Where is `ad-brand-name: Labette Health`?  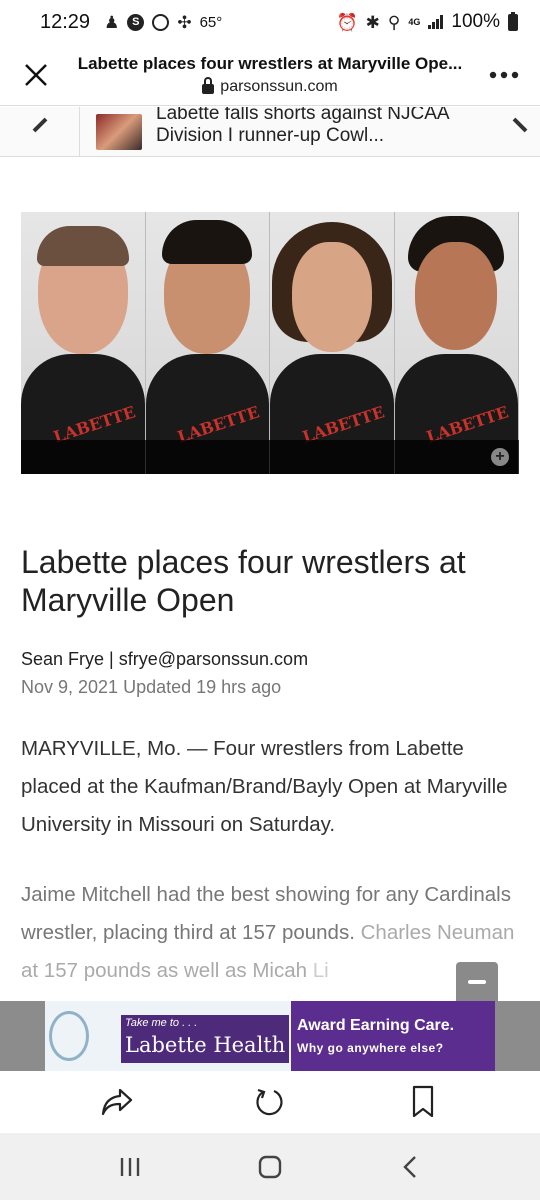 ad-brand-name: Labette Health is located at coordinates (205, 1045).